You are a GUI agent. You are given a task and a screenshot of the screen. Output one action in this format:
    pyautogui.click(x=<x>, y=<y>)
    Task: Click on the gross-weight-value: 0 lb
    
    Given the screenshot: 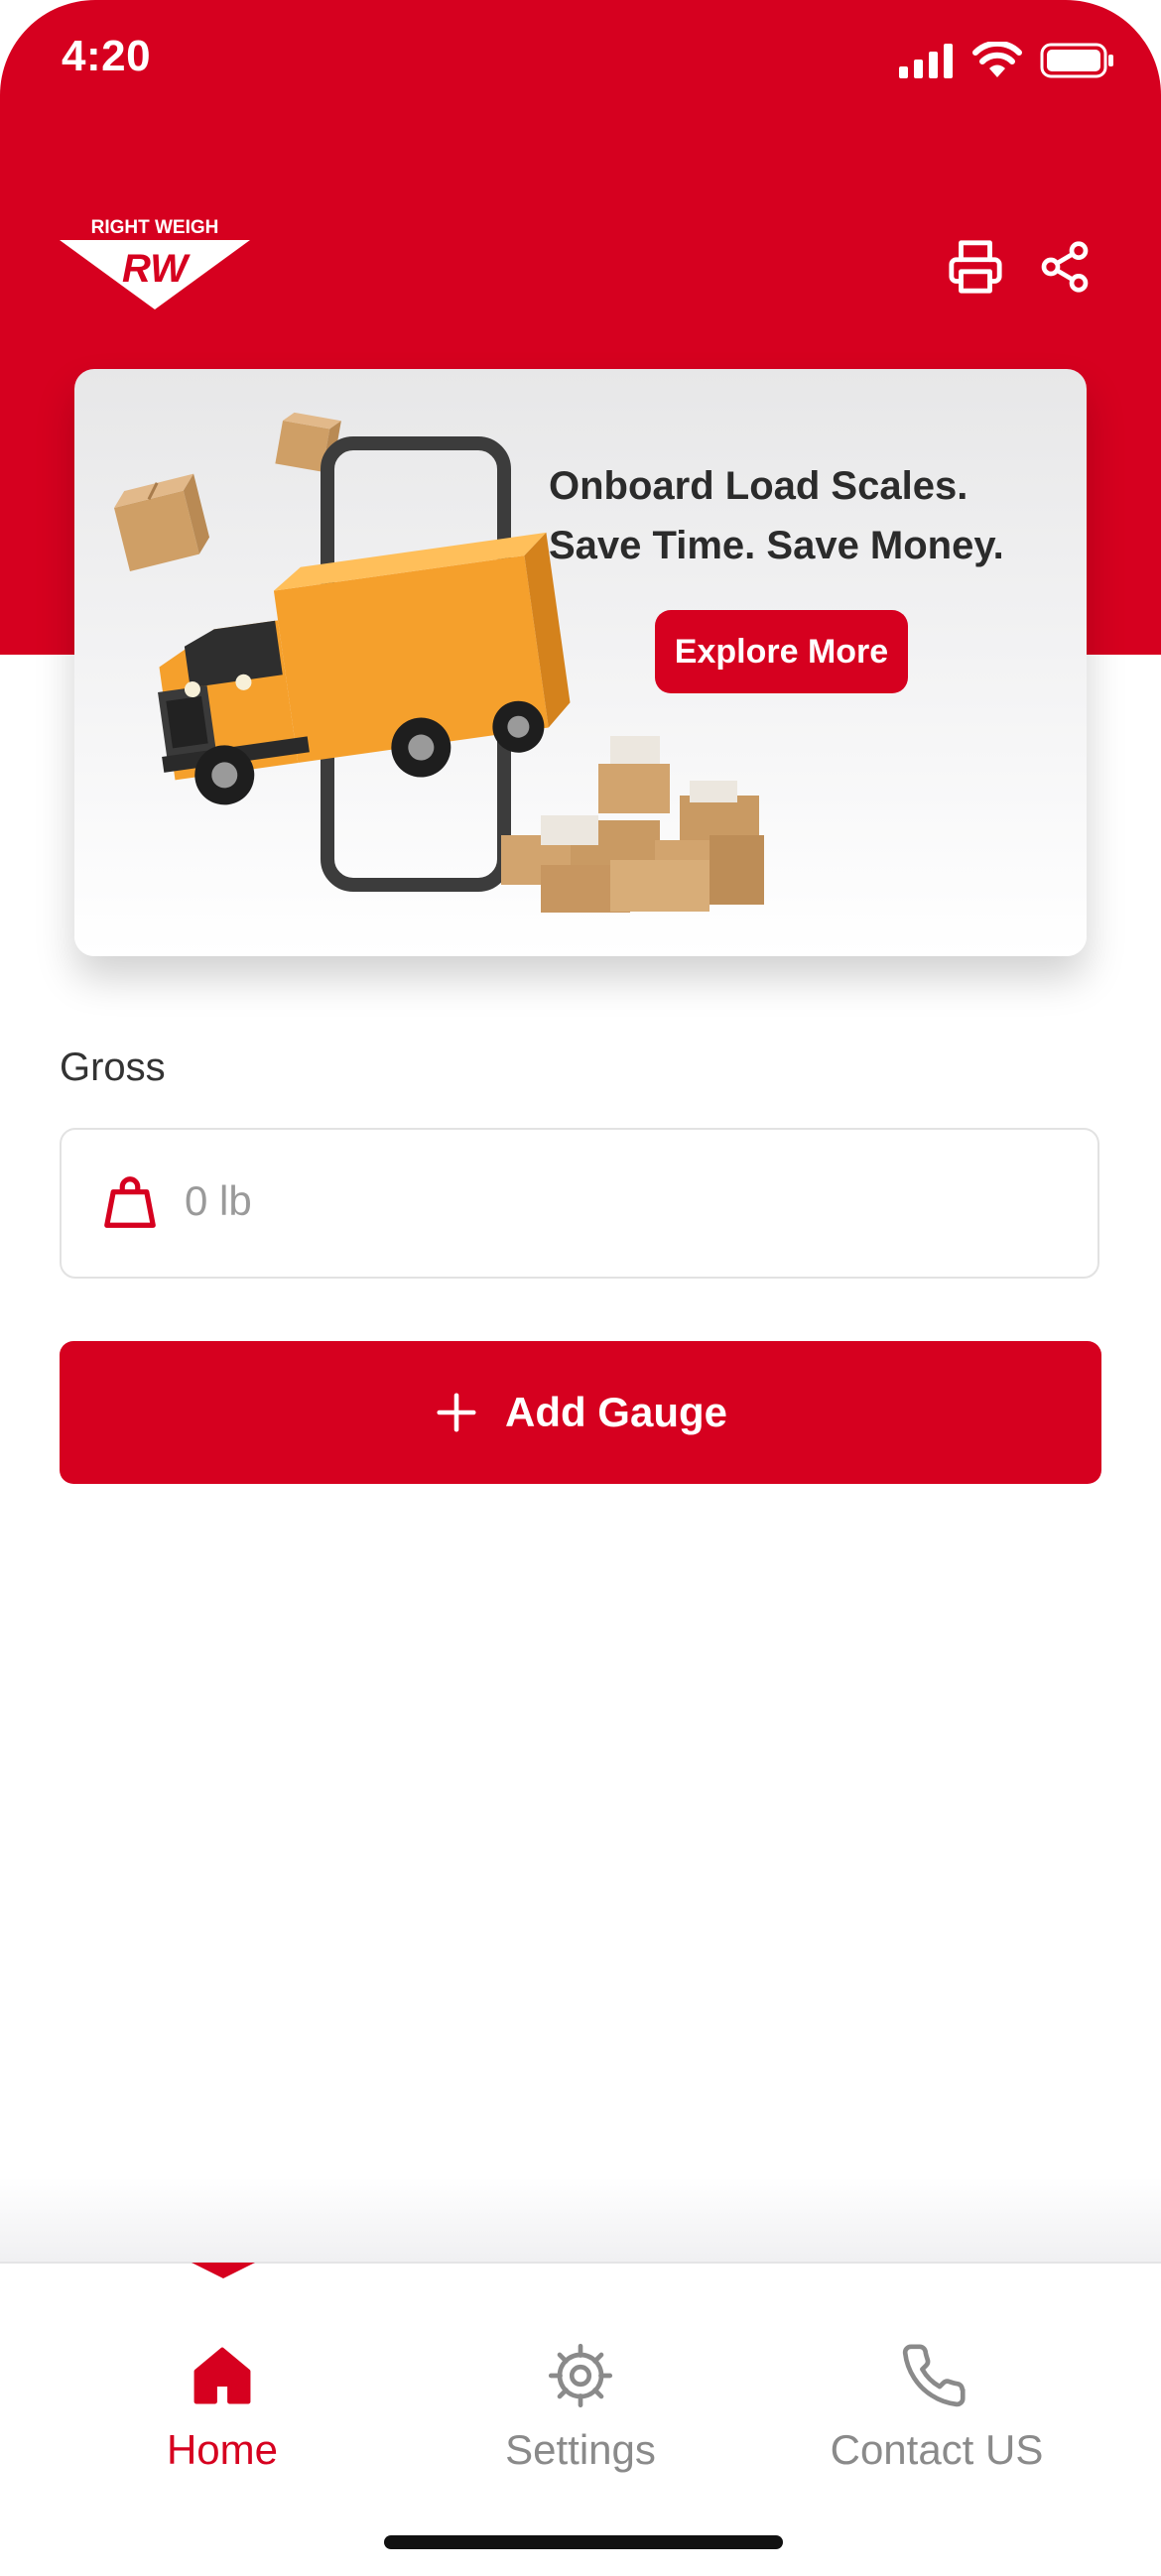 What is the action you would take?
    pyautogui.click(x=219, y=1200)
    